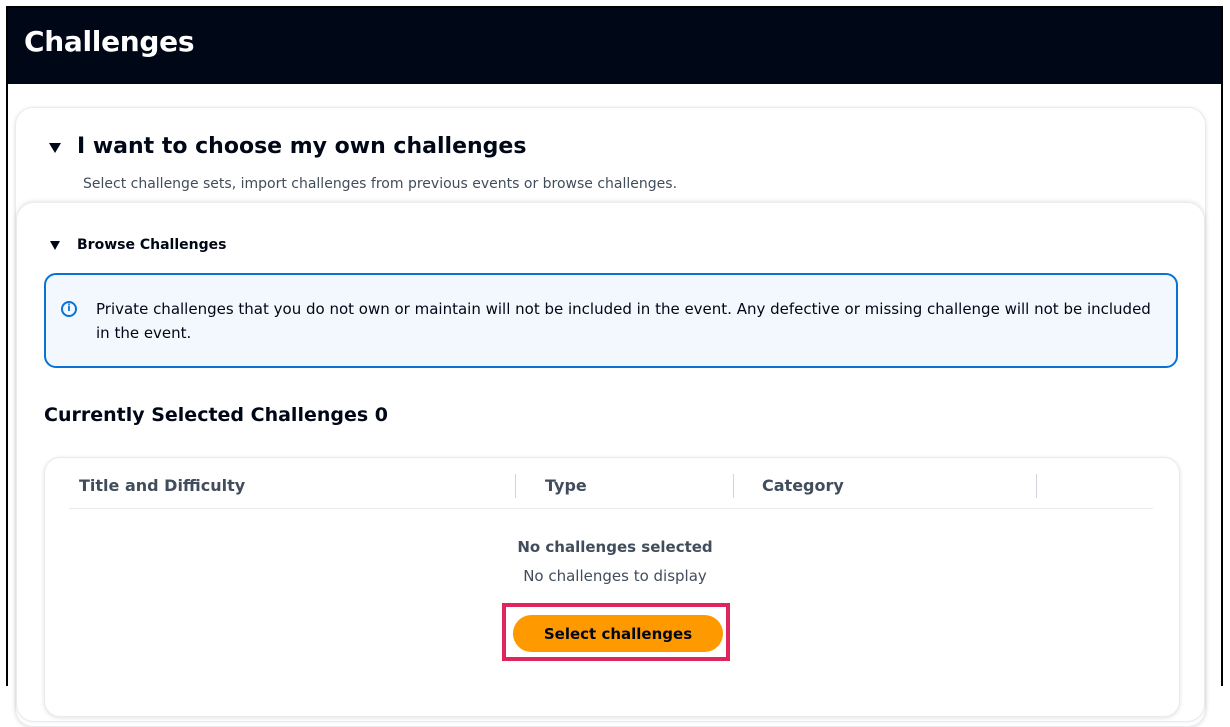 This screenshot has width=1230, height=727. I want to click on top-bar: Challenges, so click(614, 46).